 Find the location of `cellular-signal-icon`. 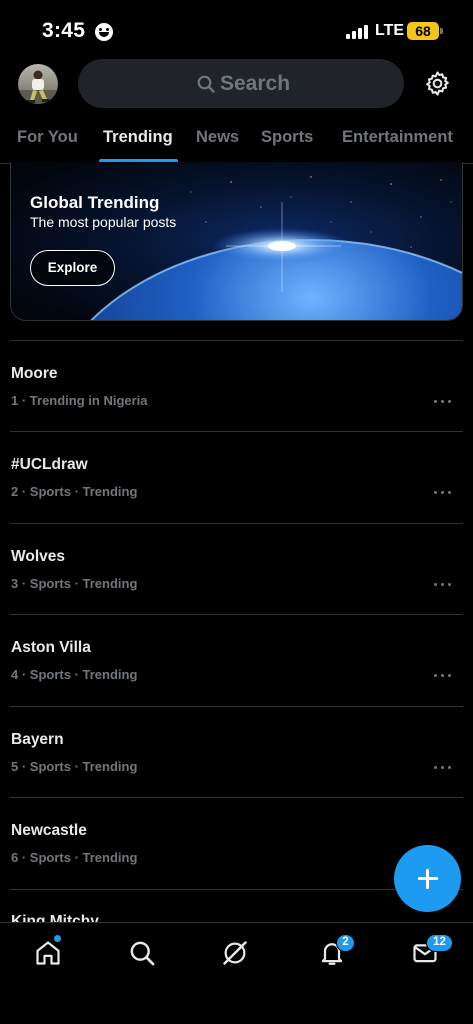

cellular-signal-icon is located at coordinates (358, 32).